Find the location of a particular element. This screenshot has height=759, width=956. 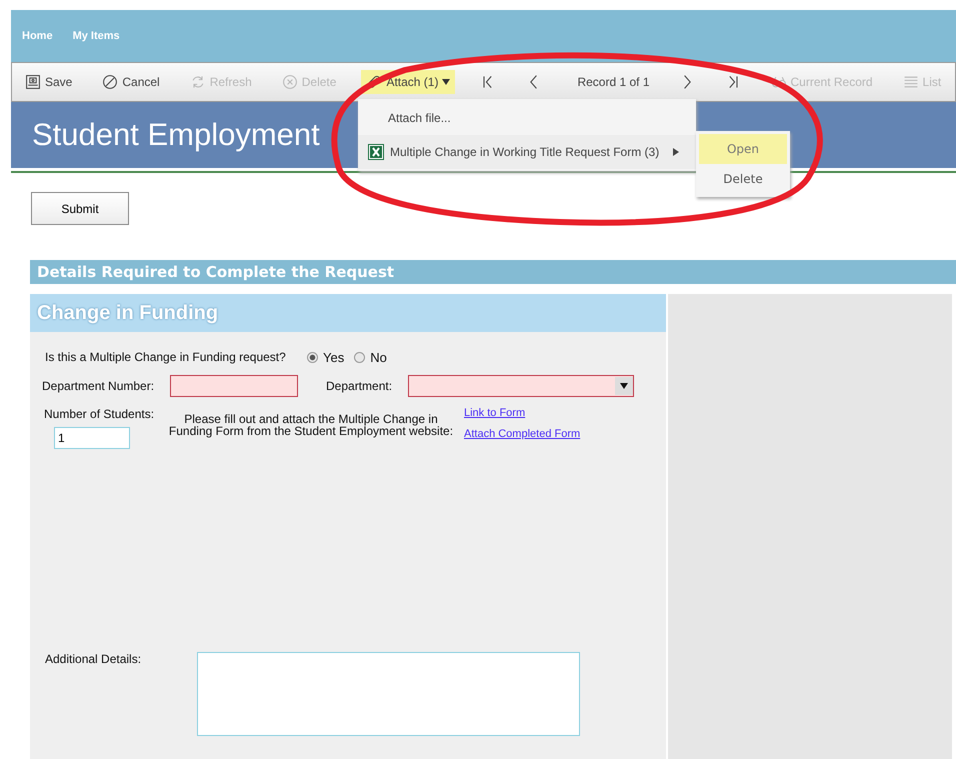

field-label: Number of Students: is located at coordinates (100, 414).